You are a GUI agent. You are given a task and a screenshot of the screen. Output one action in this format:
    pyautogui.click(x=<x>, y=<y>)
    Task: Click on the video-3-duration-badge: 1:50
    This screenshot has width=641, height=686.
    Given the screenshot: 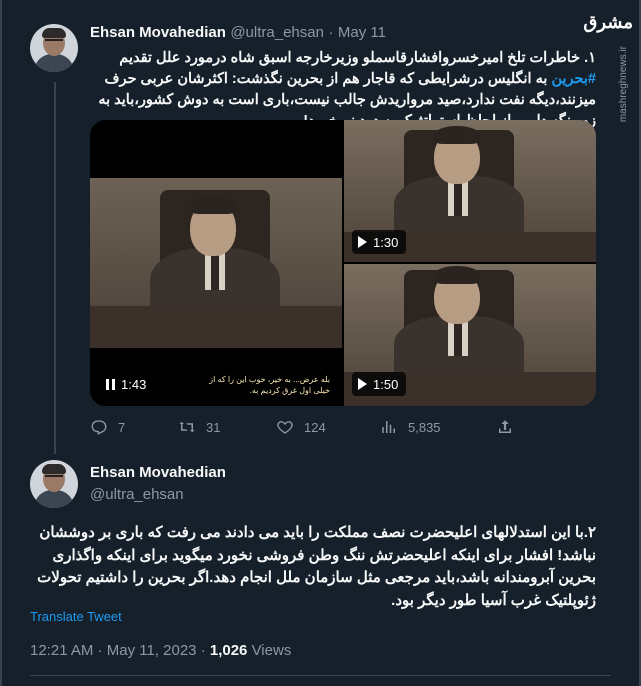 What is the action you would take?
    pyautogui.click(x=379, y=384)
    